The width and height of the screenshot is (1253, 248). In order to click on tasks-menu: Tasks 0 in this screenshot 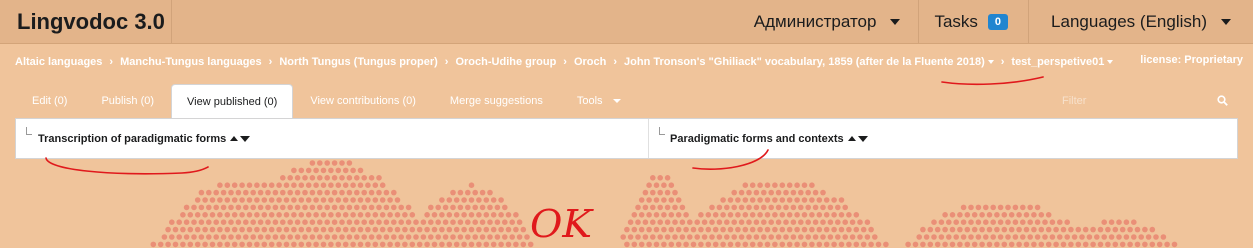, I will do `click(973, 21)`.